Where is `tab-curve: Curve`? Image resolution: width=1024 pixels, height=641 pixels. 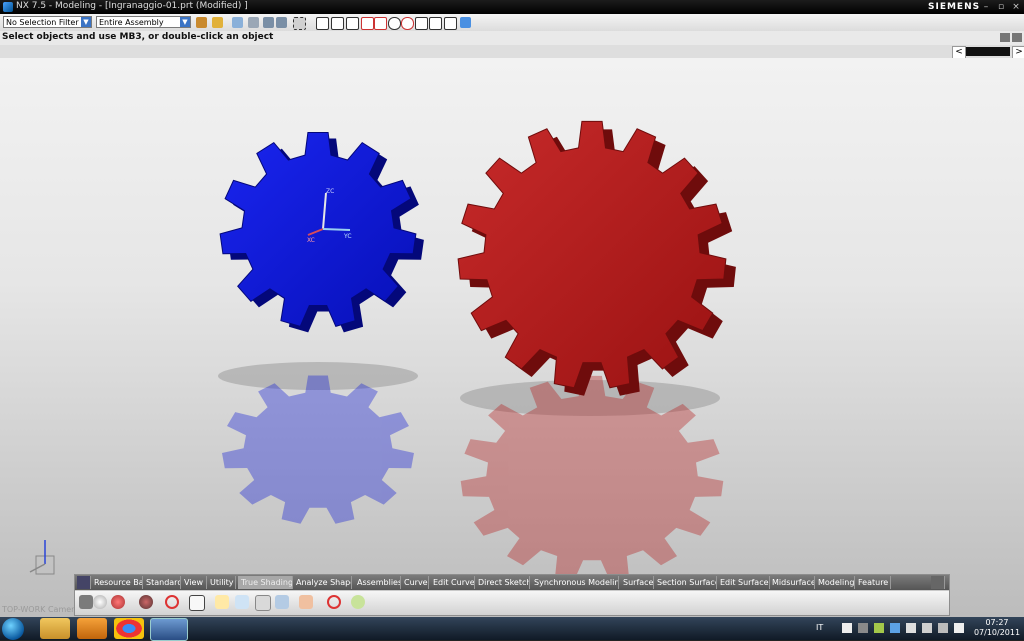
tab-curve: Curve is located at coordinates (415, 582).